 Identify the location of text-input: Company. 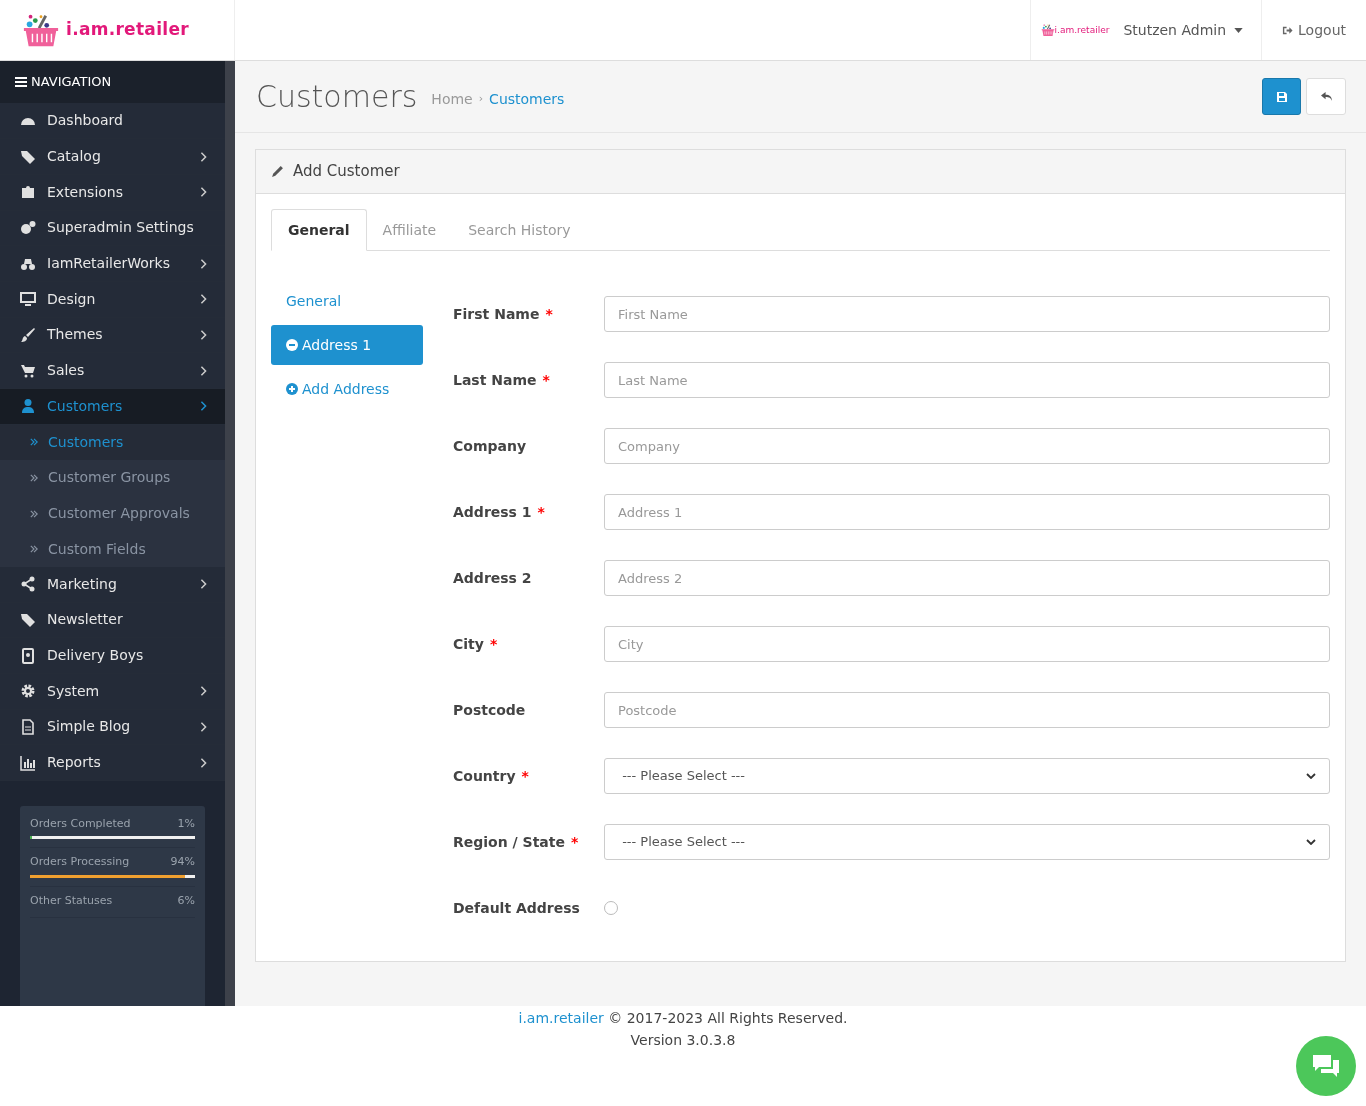
(967, 446).